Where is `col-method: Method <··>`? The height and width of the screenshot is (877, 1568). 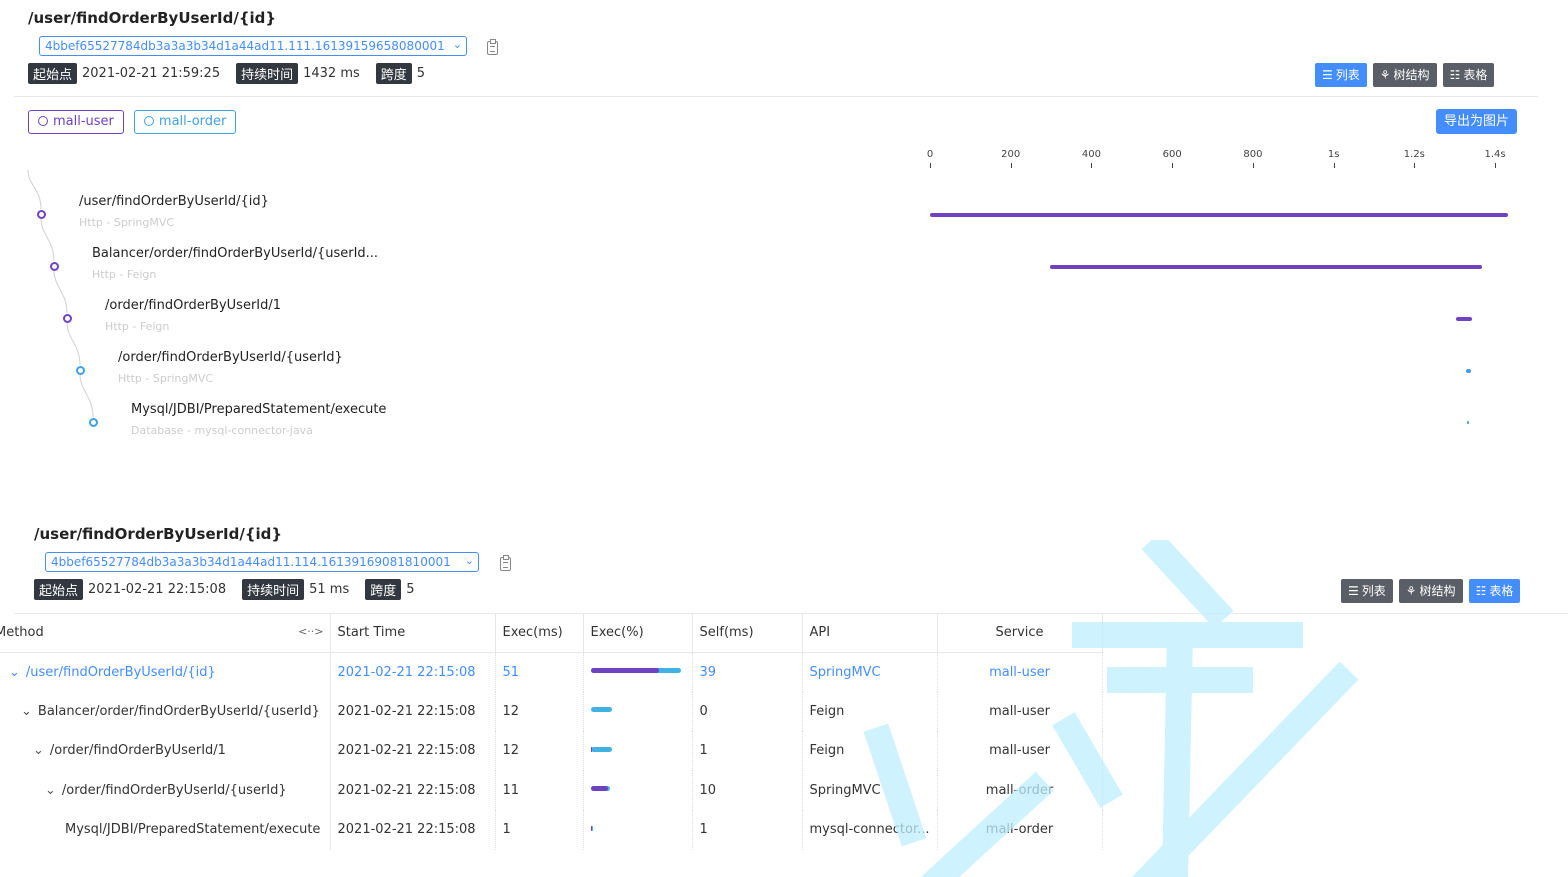
col-method: Method <··> is located at coordinates (165, 633).